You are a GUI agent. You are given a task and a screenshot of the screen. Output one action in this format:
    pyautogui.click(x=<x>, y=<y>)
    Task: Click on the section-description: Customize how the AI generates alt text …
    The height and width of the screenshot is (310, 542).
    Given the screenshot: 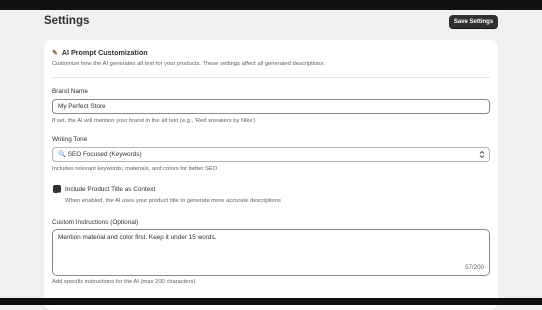 What is the action you would take?
    pyautogui.click(x=189, y=64)
    